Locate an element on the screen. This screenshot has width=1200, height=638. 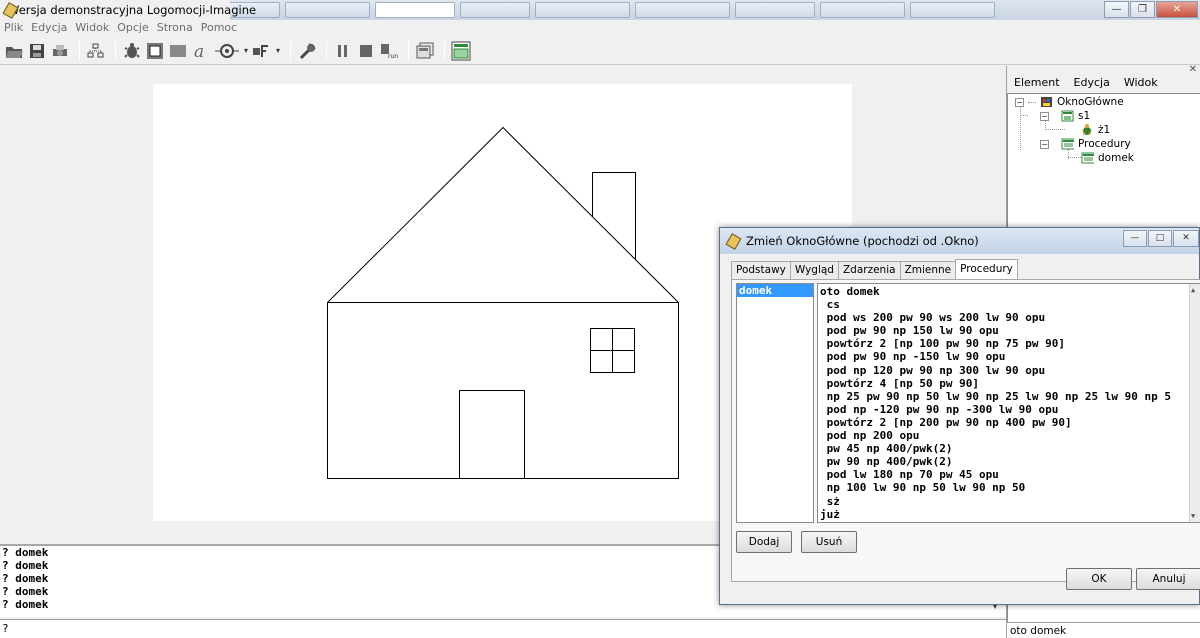
window-green-icon is located at coordinates (461, 51).